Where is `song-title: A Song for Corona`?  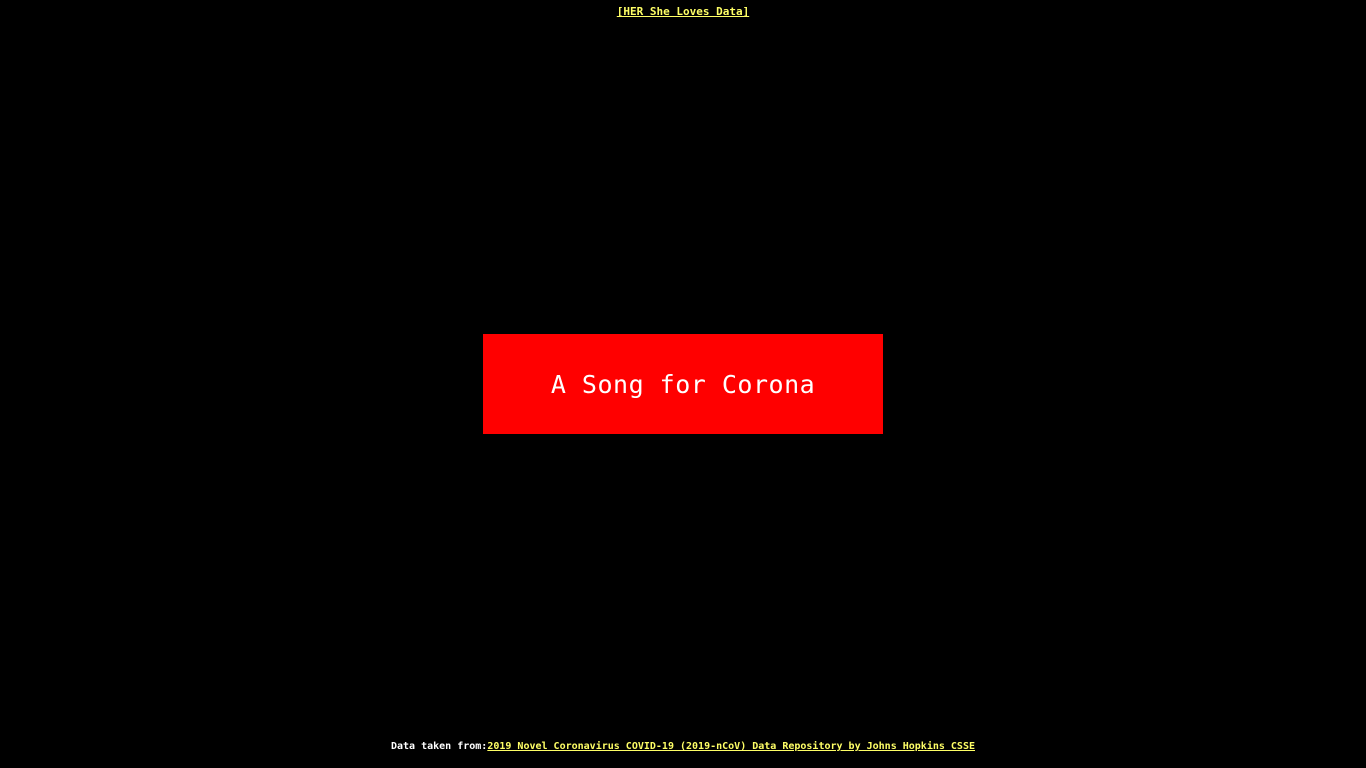 song-title: A Song for Corona is located at coordinates (683, 384).